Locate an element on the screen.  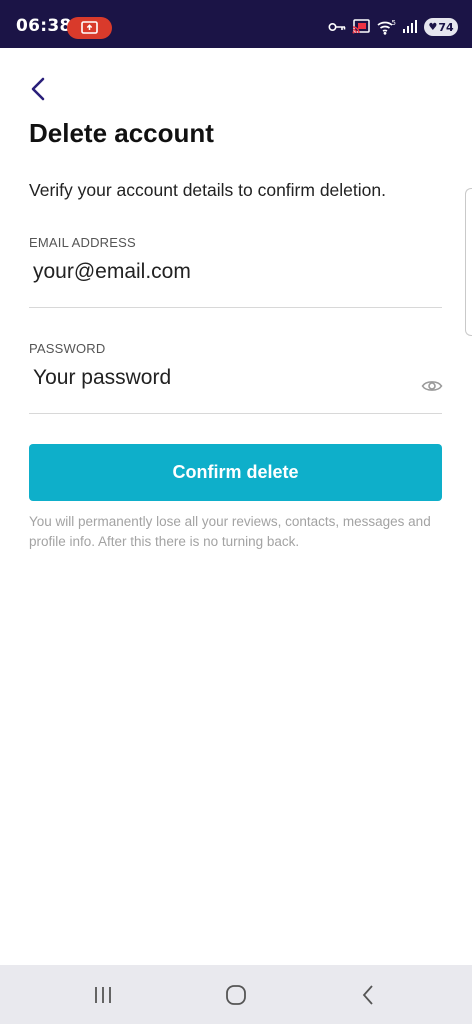
recent-apps-icon is located at coordinates (103, 995).